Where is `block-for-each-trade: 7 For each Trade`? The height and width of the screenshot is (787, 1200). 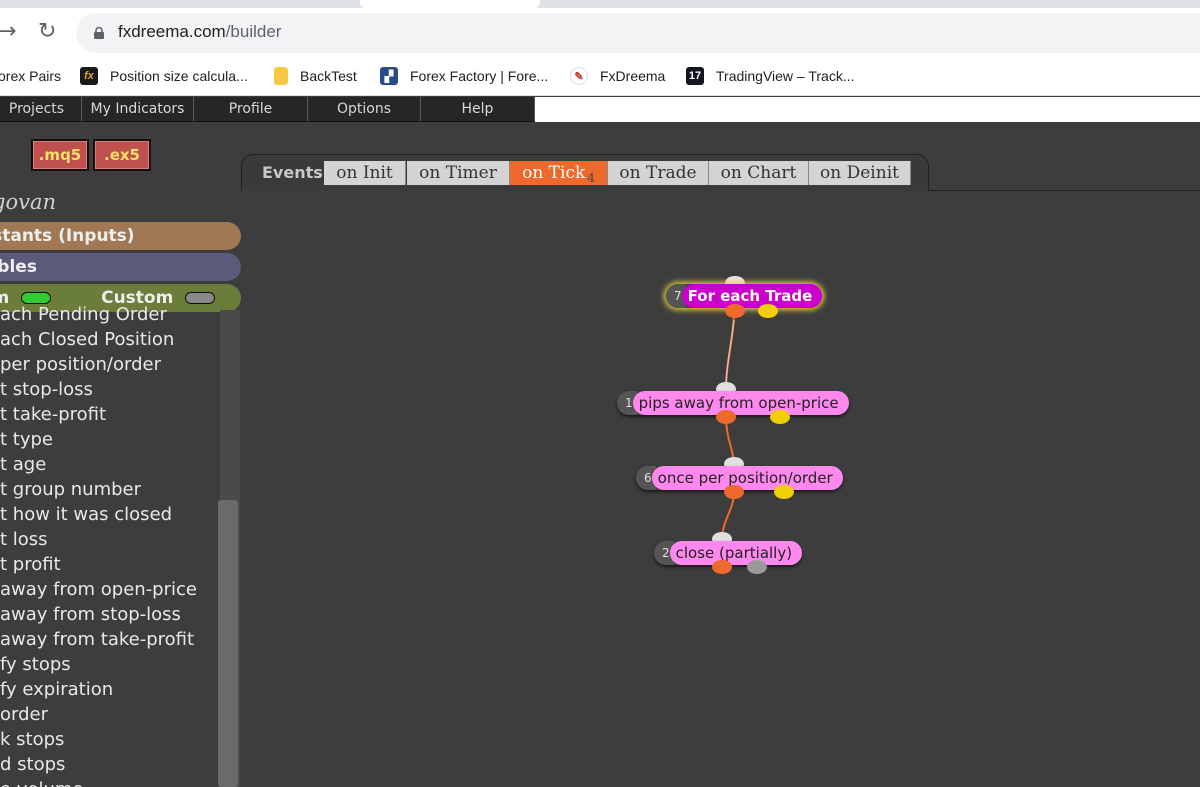 block-for-each-trade: 7 For each Trade is located at coordinates (744, 296).